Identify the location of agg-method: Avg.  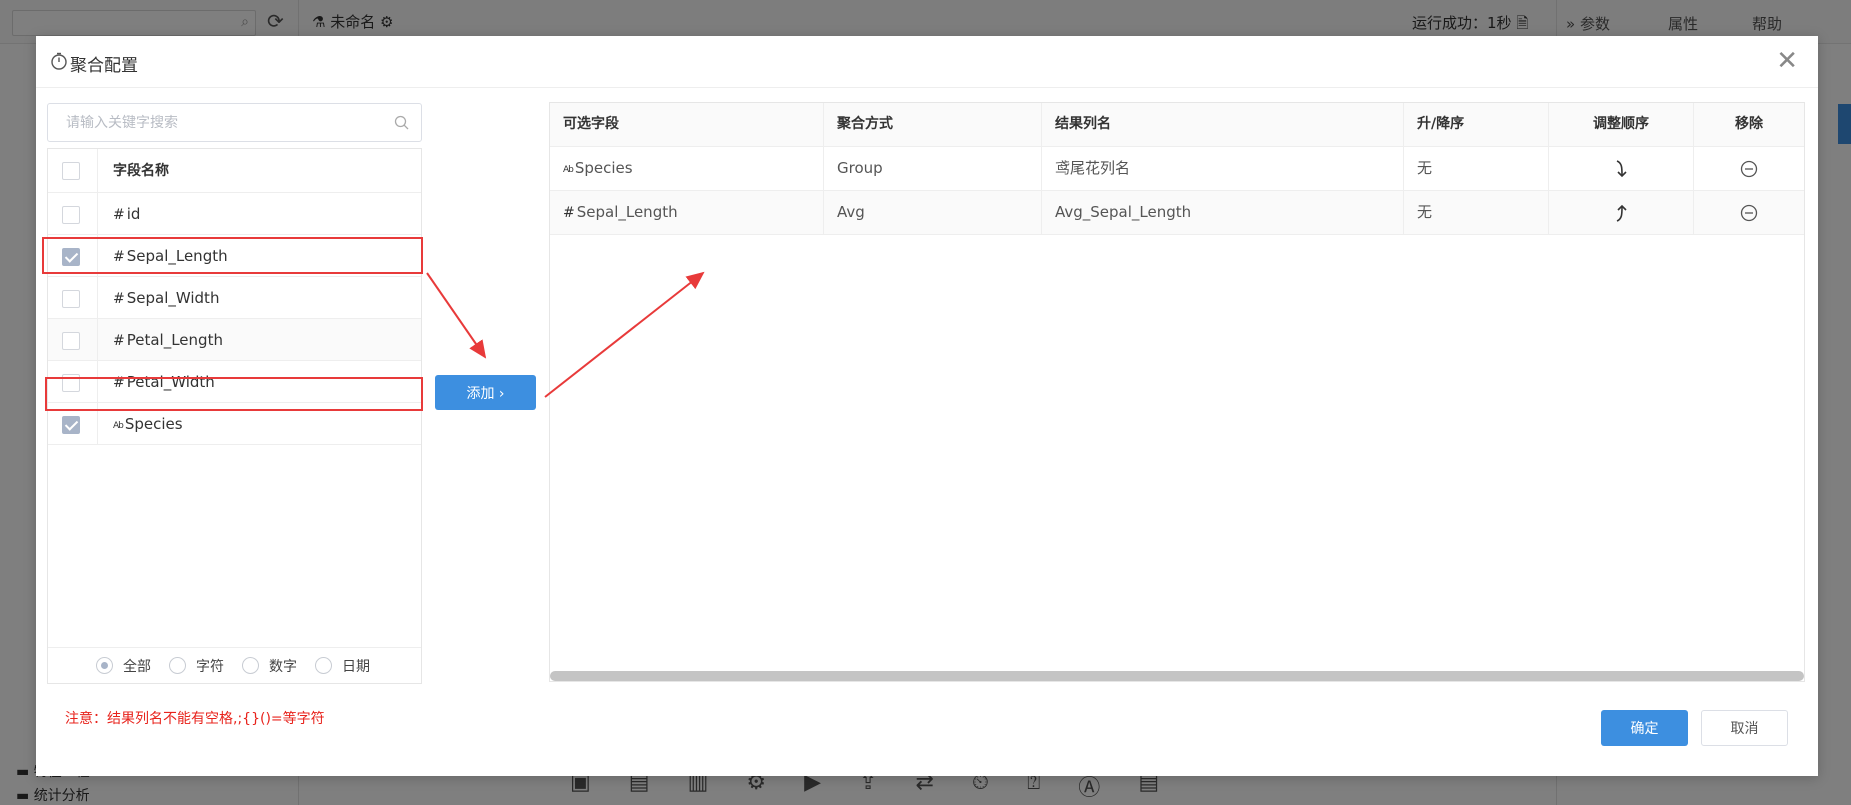
(933, 212).